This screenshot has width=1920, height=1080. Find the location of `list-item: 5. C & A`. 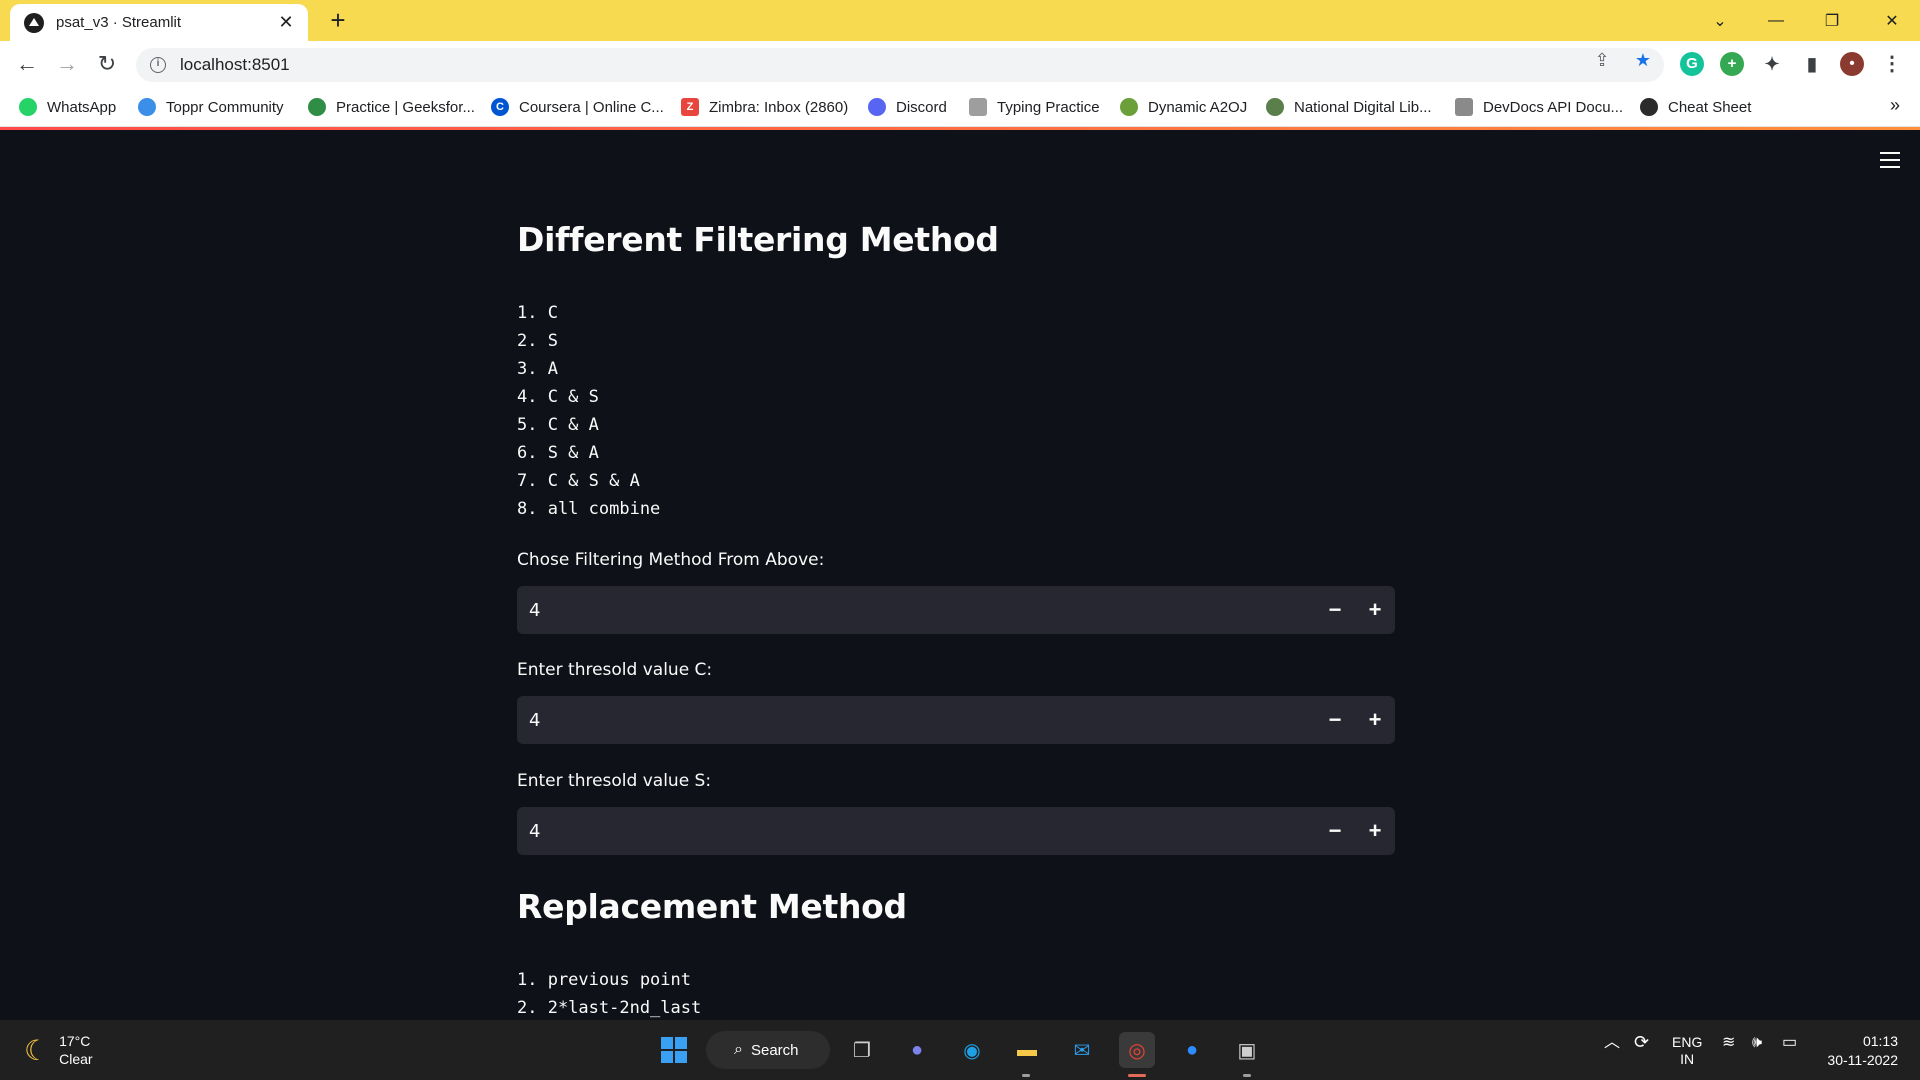

list-item: 5. C & A is located at coordinates (558, 425).